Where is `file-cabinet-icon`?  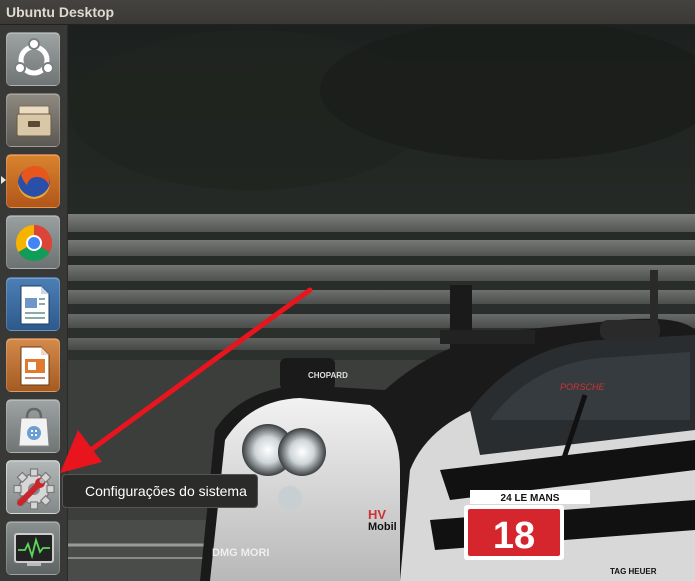
file-cabinet-icon is located at coordinates (34, 121).